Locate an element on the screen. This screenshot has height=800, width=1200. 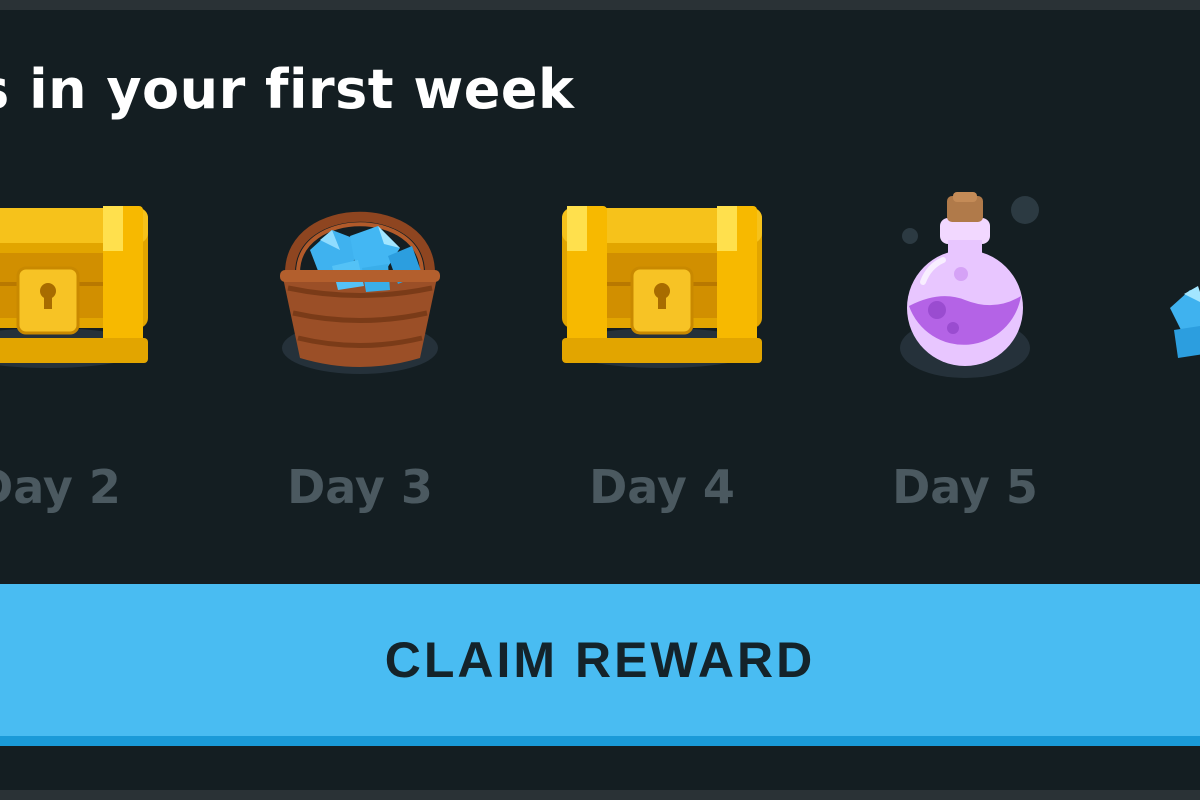
reward-day-3: Day 3 is located at coordinates (360, 358).